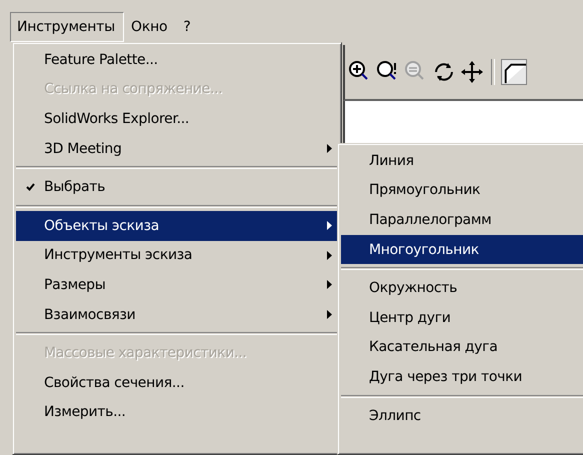 This screenshot has width=583, height=455. Describe the element at coordinates (67, 27) in the screenshot. I see `menu-bar-item: Инструменты` at that location.